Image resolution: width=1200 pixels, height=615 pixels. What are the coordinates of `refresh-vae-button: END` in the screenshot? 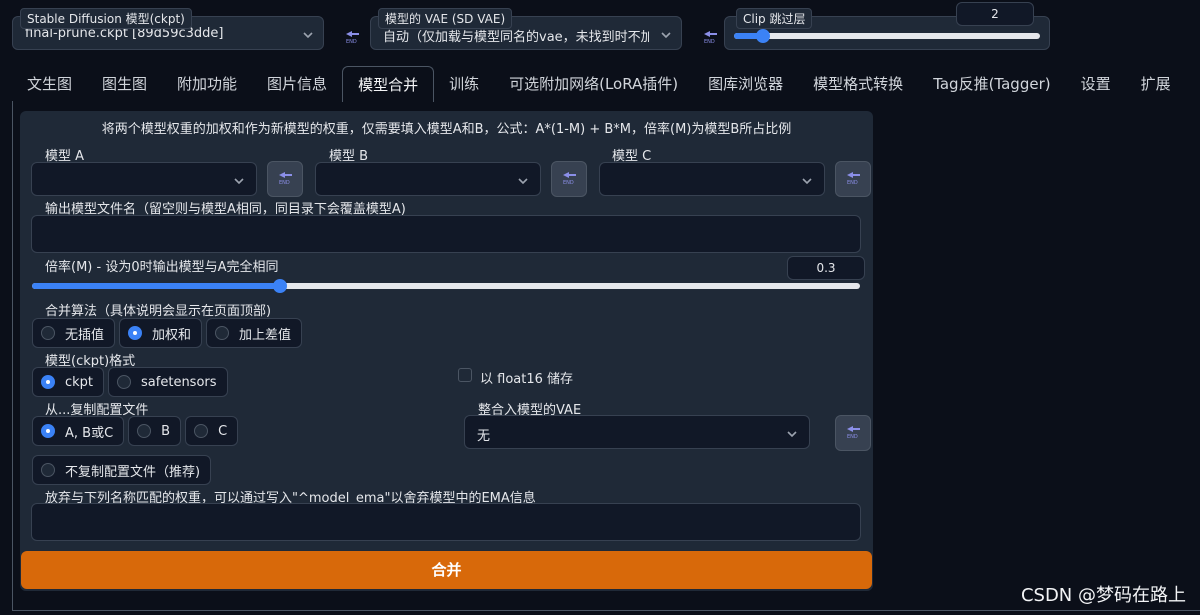 It's located at (710, 38).